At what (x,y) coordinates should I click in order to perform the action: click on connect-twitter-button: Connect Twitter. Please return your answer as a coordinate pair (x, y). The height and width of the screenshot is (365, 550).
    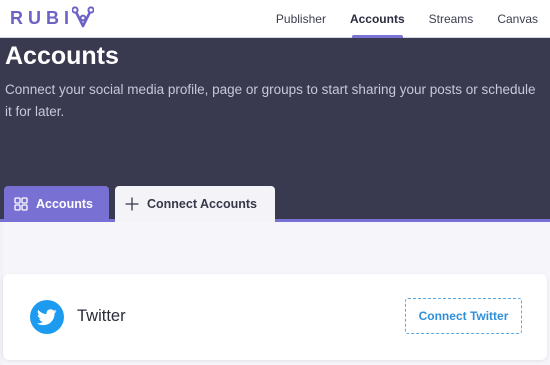
    Looking at the image, I should click on (463, 316).